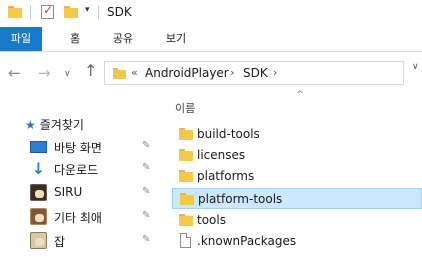 The image size is (422, 257). Describe the element at coordinates (92, 193) in the screenshot. I see `sidebar-item-siru: SIRU ✎` at that location.